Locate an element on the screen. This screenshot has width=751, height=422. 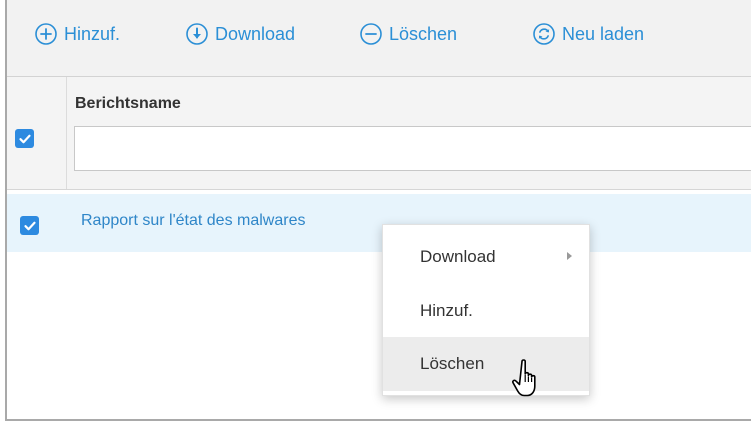
delete-button-label: Löschen is located at coordinates (423, 33).